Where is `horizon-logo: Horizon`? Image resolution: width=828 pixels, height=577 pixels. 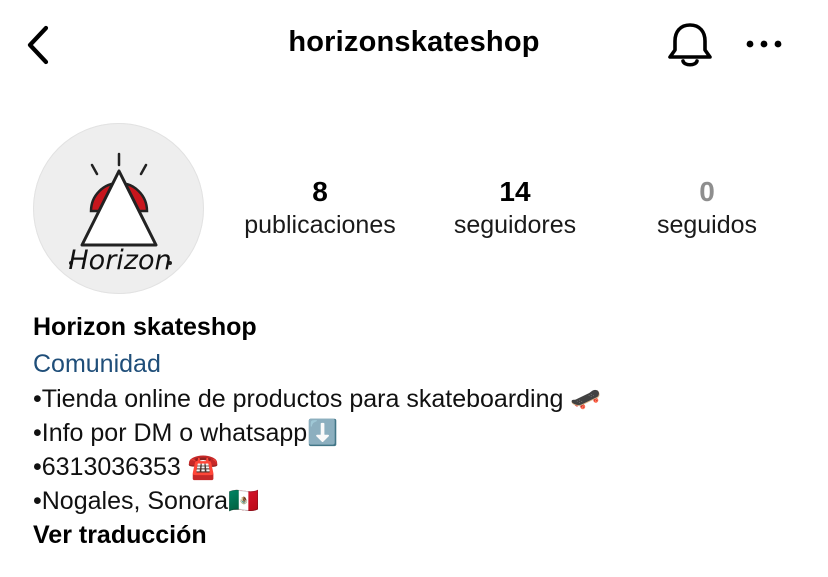 horizon-logo: Horizon is located at coordinates (120, 214).